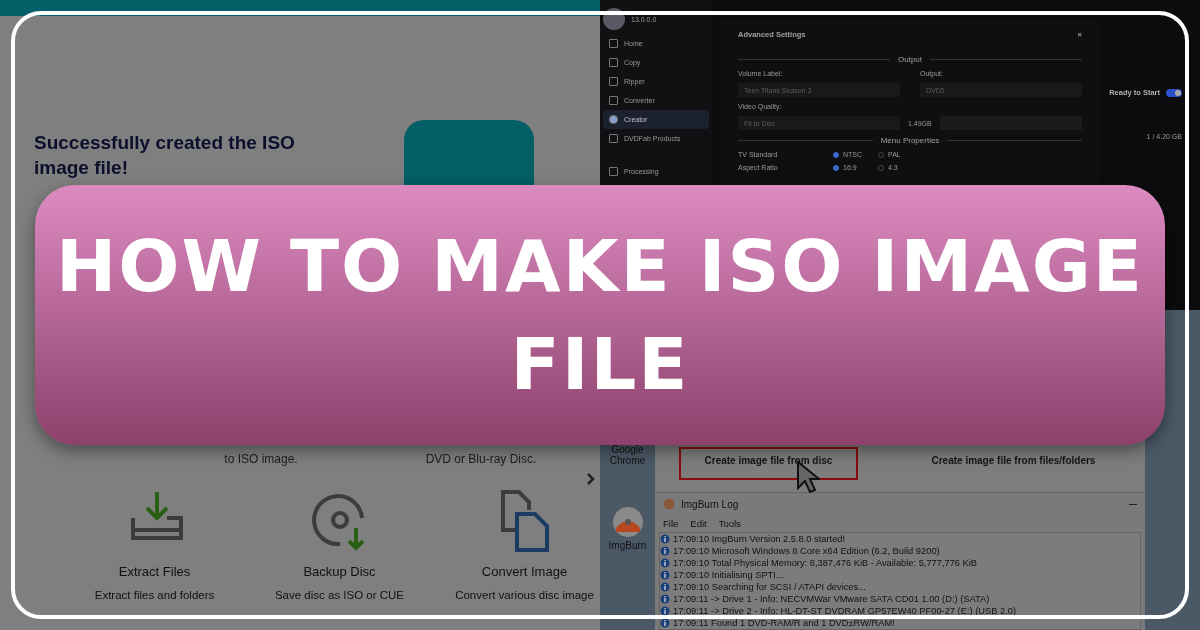 The height and width of the screenshot is (630, 1200). I want to click on menu-item: File, so click(671, 523).